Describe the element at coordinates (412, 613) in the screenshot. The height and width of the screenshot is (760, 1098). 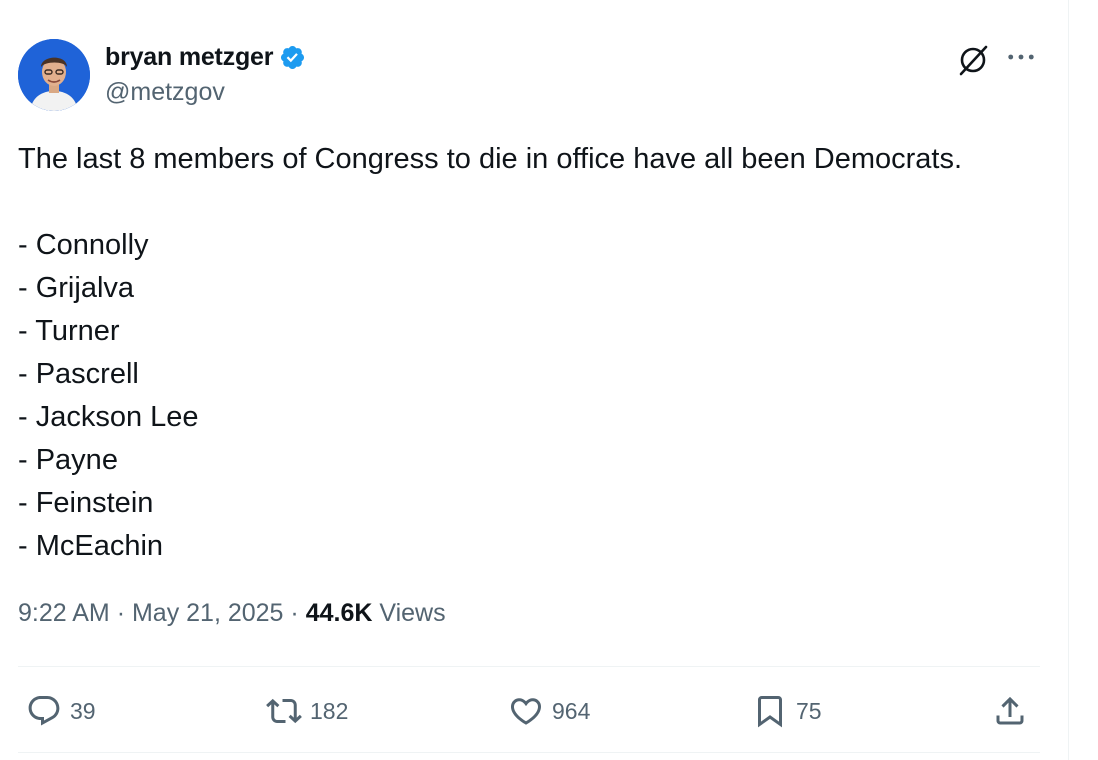
I see `views-label: Views` at that location.